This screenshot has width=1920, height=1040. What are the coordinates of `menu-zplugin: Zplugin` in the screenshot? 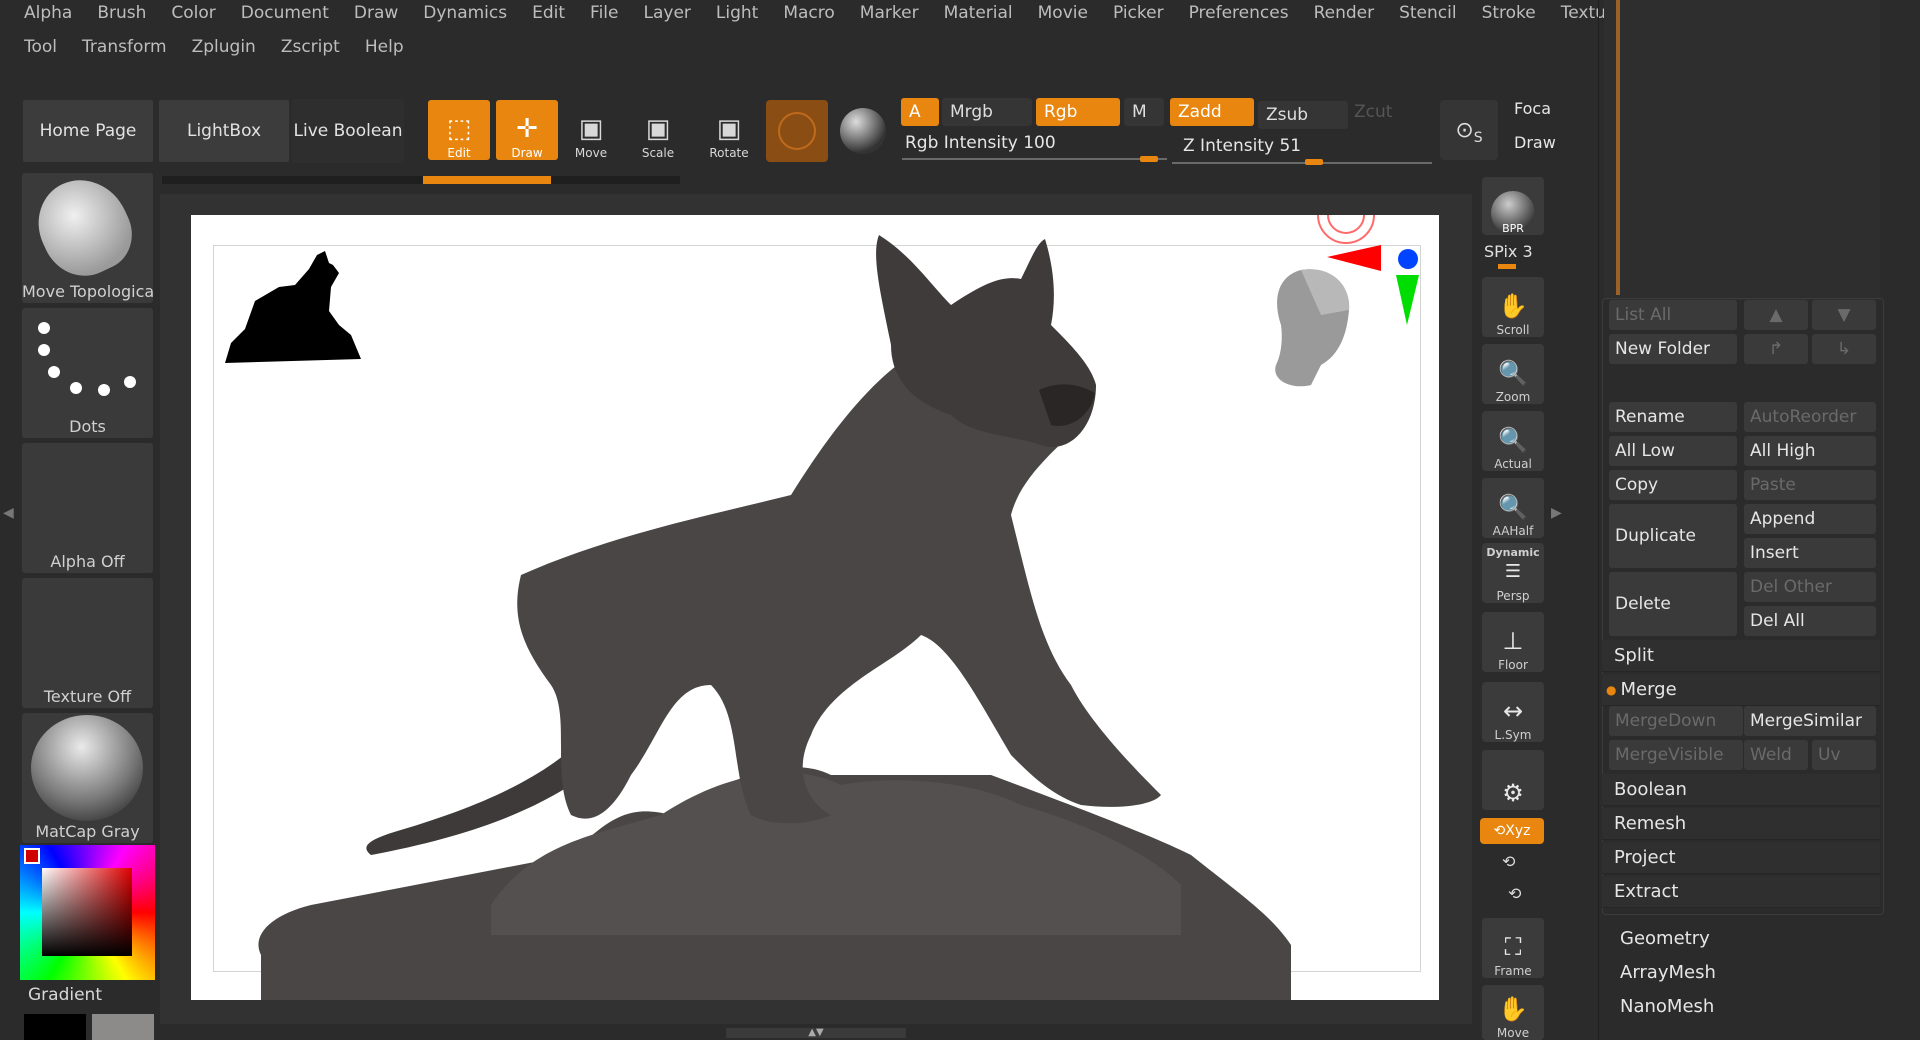 It's located at (224, 47).